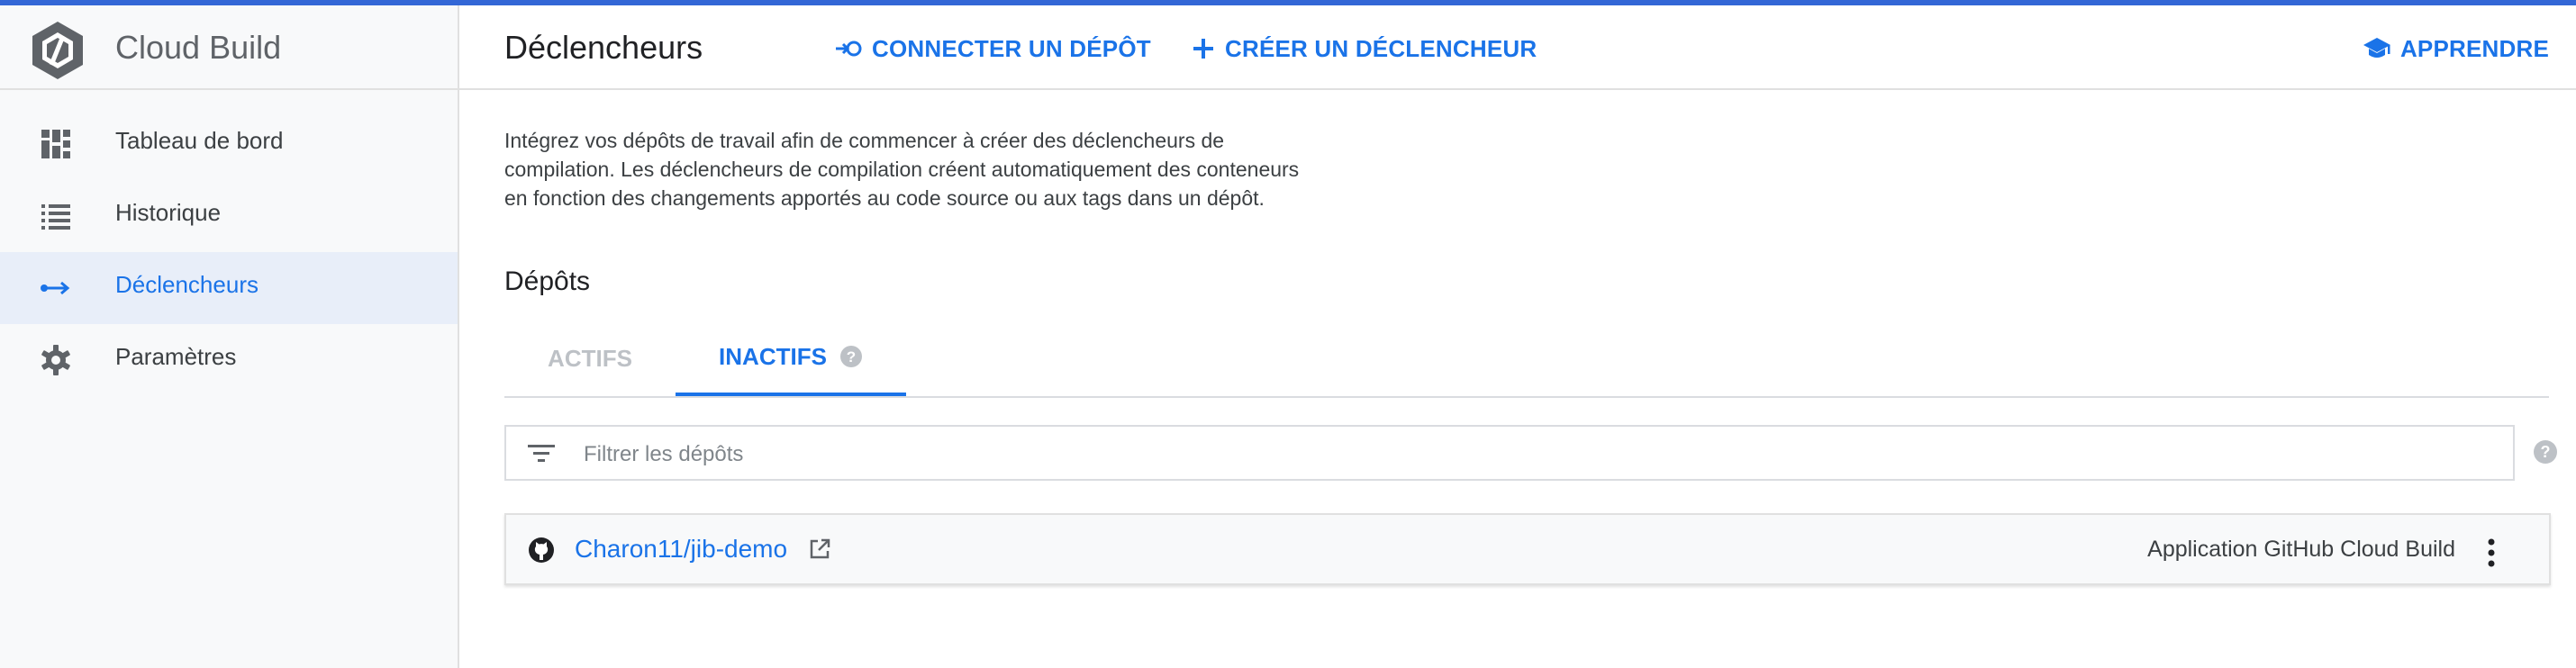 The image size is (2576, 668). Describe the element at coordinates (1526, 359) in the screenshot. I see `repo-tabs: ACTIFS INACTIFS ?` at that location.